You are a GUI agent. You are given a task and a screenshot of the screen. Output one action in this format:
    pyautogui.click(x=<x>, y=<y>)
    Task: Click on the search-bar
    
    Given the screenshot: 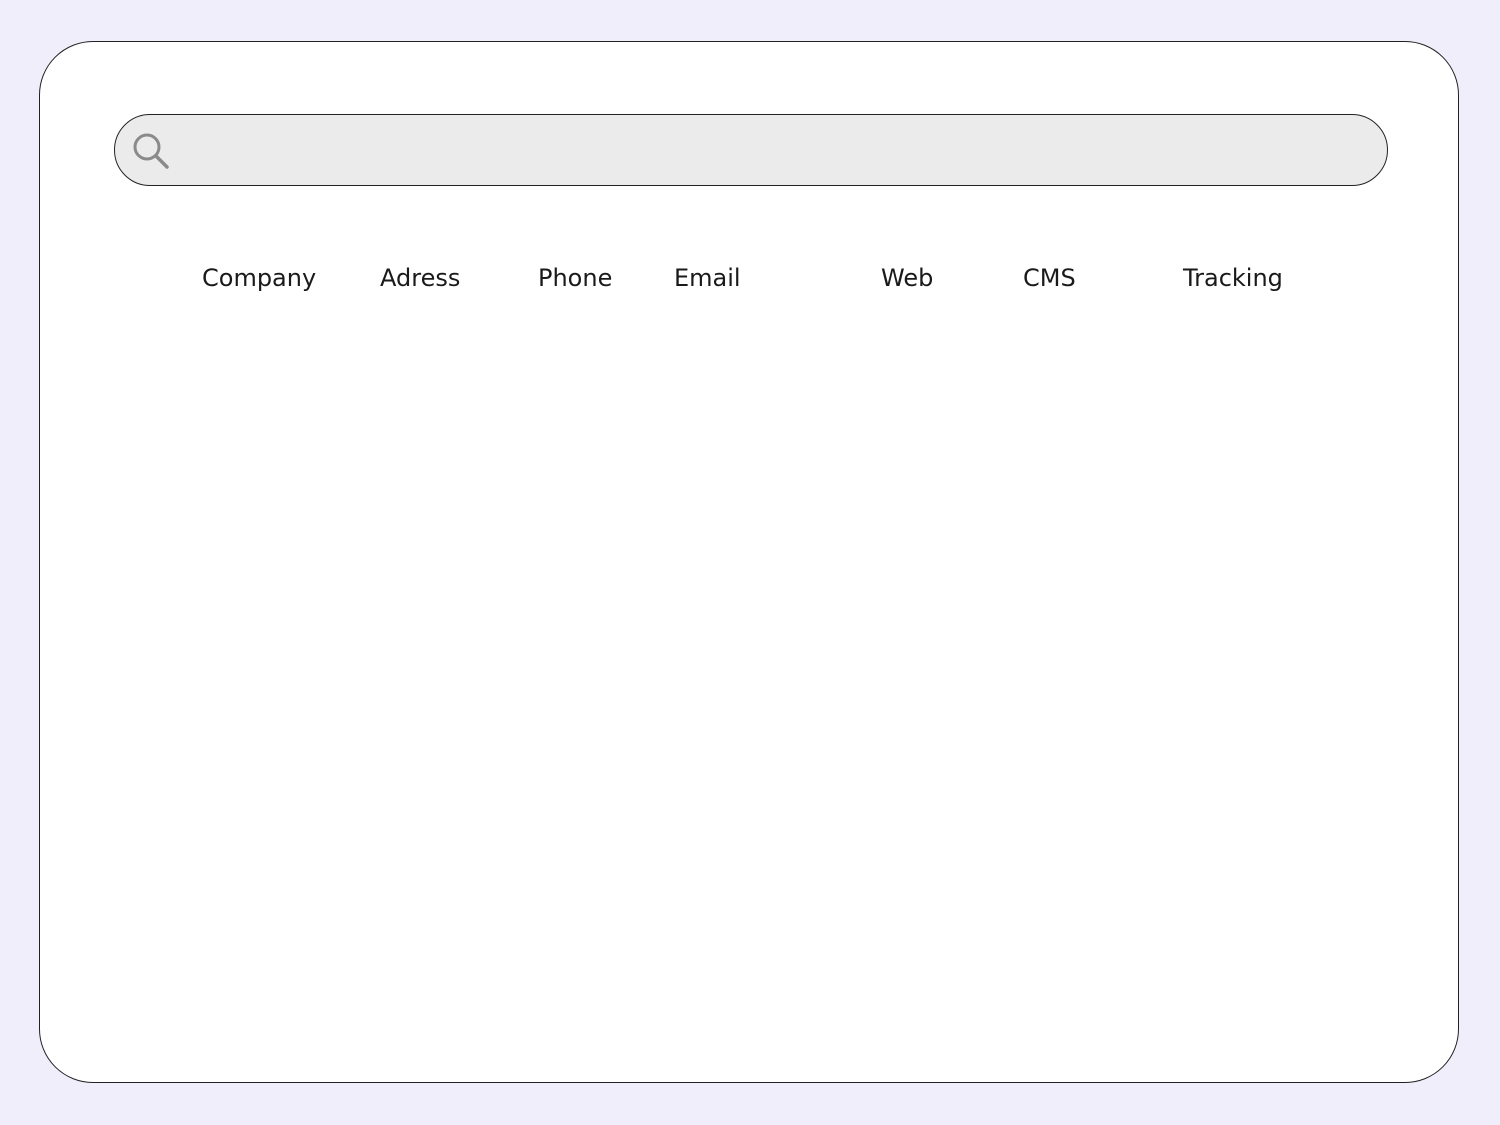 What is the action you would take?
    pyautogui.click(x=751, y=150)
    